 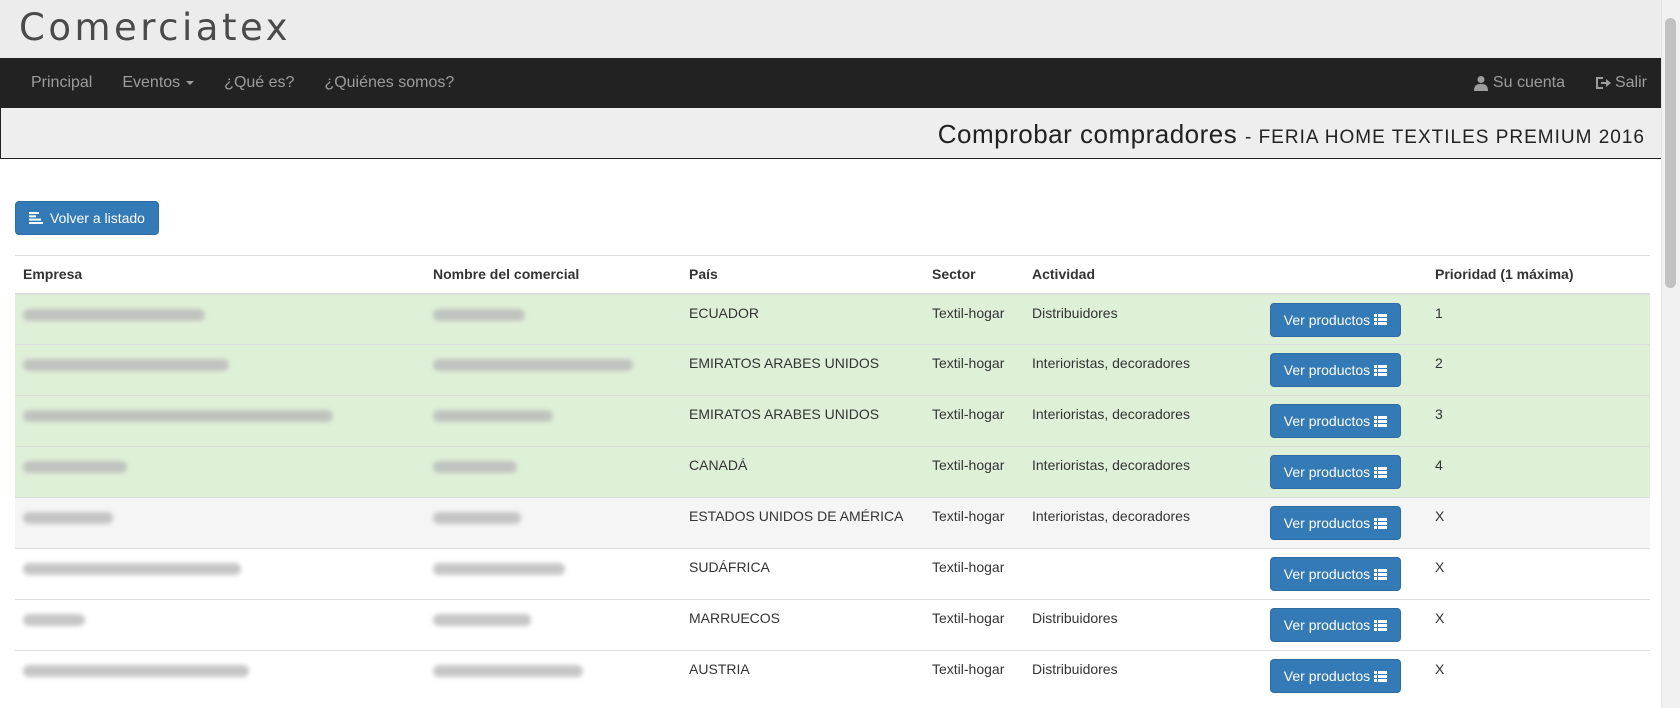 What do you see at coordinates (158, 83) in the screenshot?
I see `nav-item-eventos: Eventos` at bounding box center [158, 83].